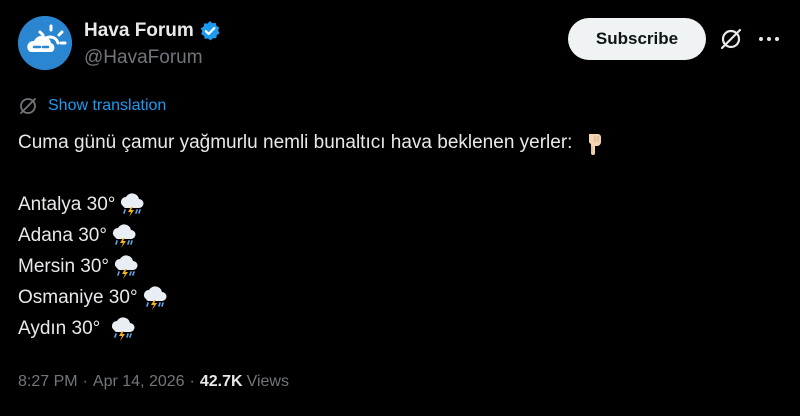 The height and width of the screenshot is (416, 800). I want to click on views-label: Views, so click(267, 381).